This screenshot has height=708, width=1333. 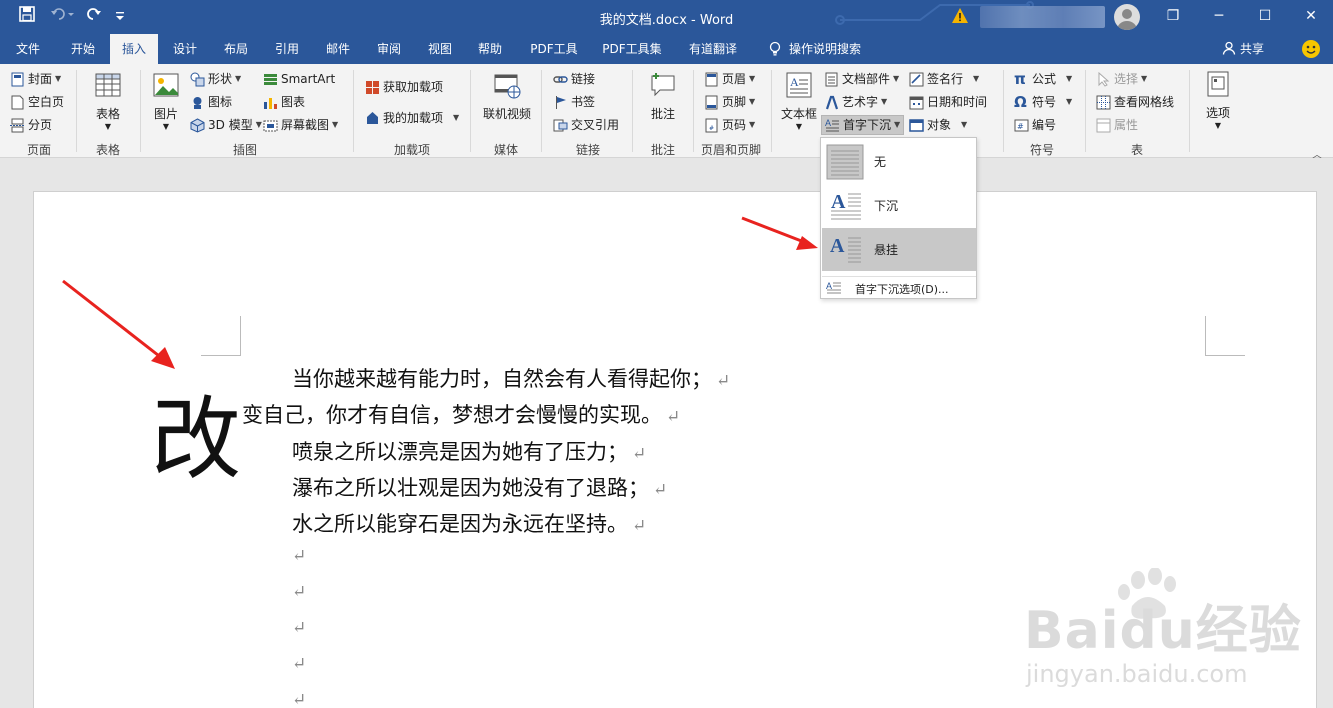 I want to click on drop-cap-dropped-option: A 下沉, so click(x=899, y=205).